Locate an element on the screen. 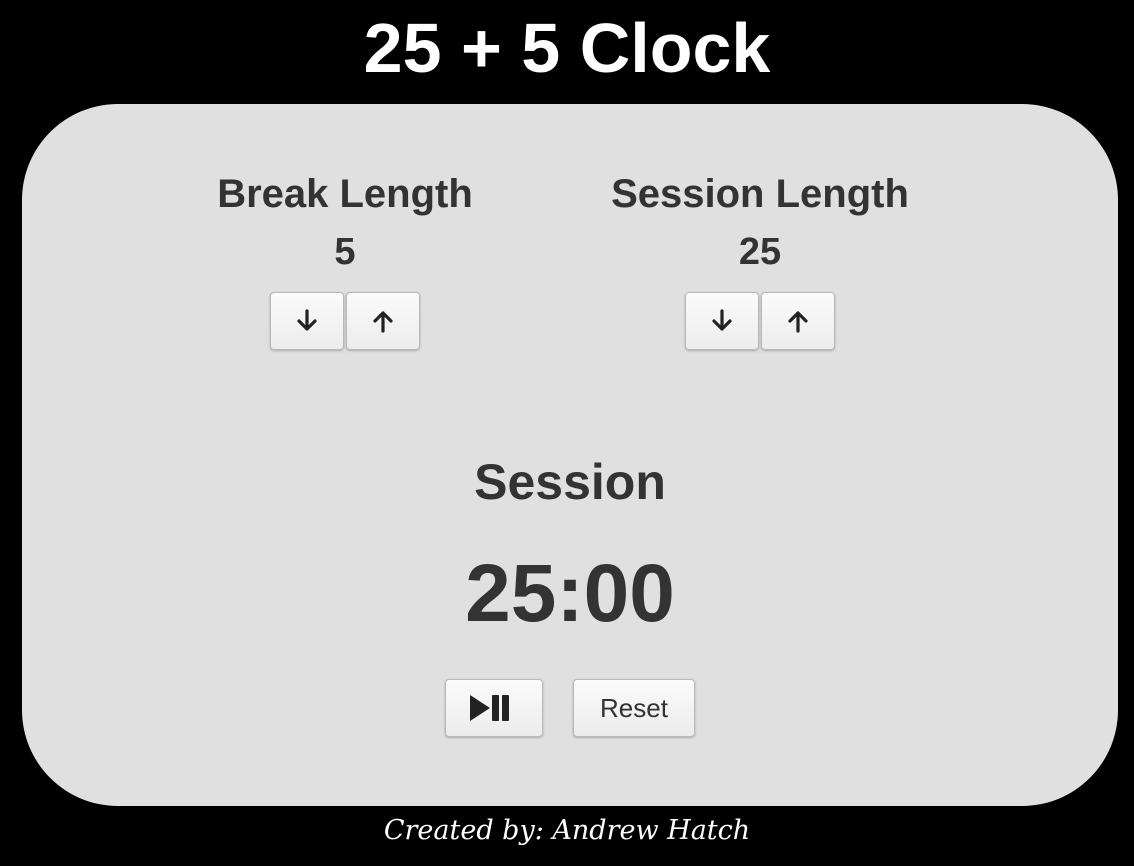  start-stop-button is located at coordinates (494, 708).